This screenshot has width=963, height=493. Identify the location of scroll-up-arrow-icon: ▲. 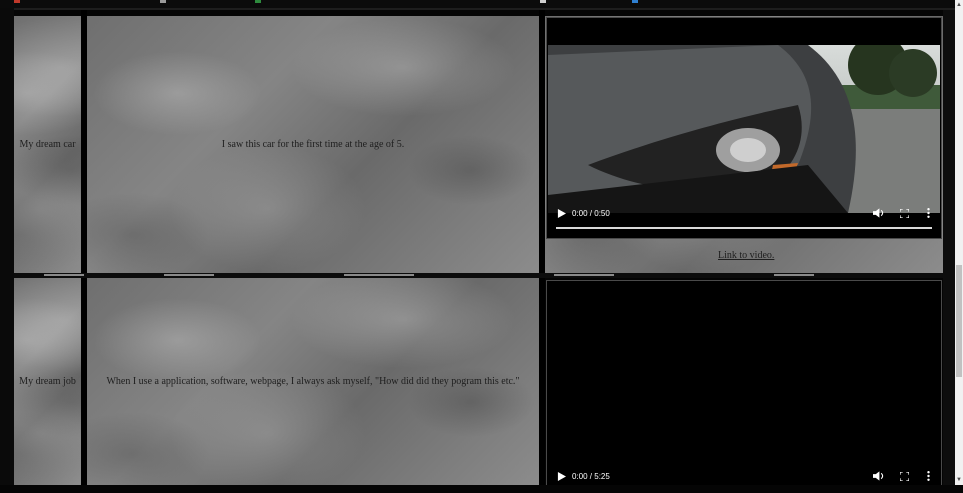
(959, 5).